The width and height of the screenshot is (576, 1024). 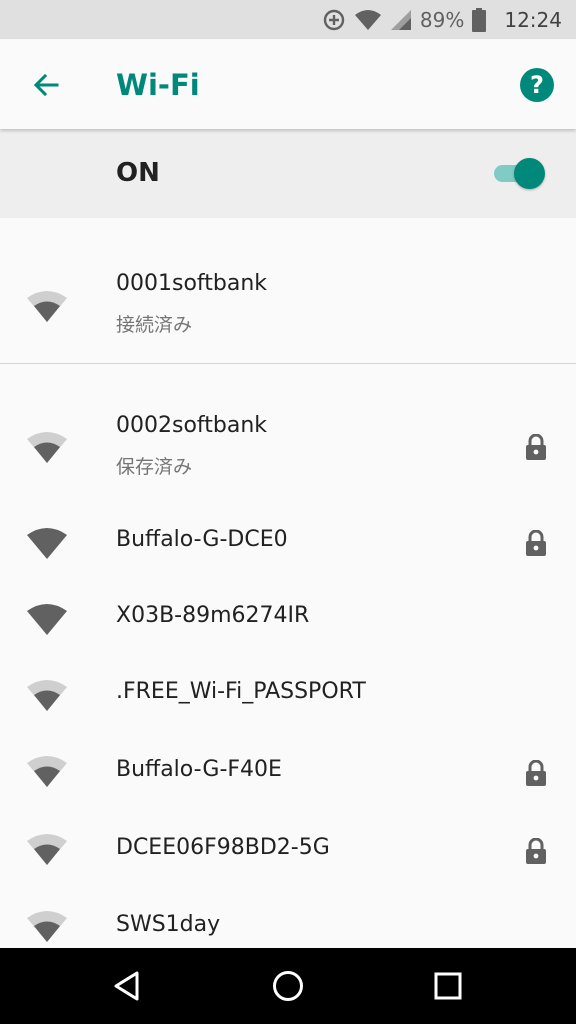 I want to click on navigation-bar, so click(x=288, y=986).